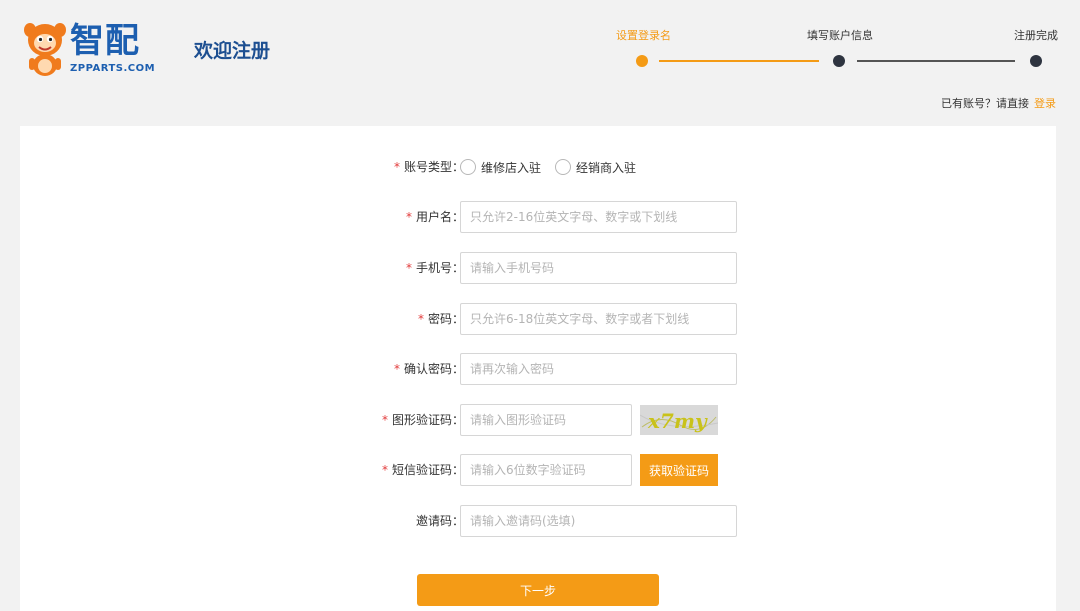 The height and width of the screenshot is (611, 1080). What do you see at coordinates (598, 369) in the screenshot?
I see `confirm-password-input` at bounding box center [598, 369].